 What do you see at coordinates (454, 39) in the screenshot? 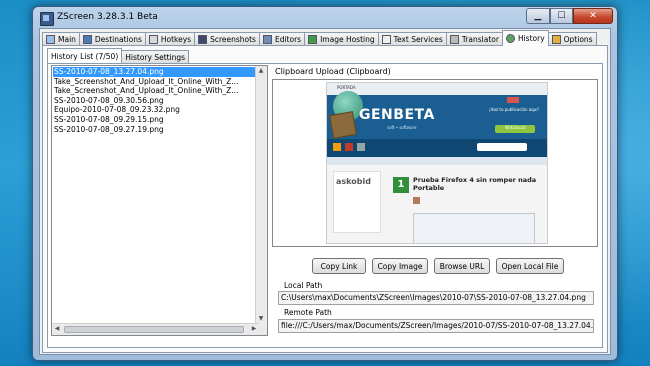
I see `translator-icon` at bounding box center [454, 39].